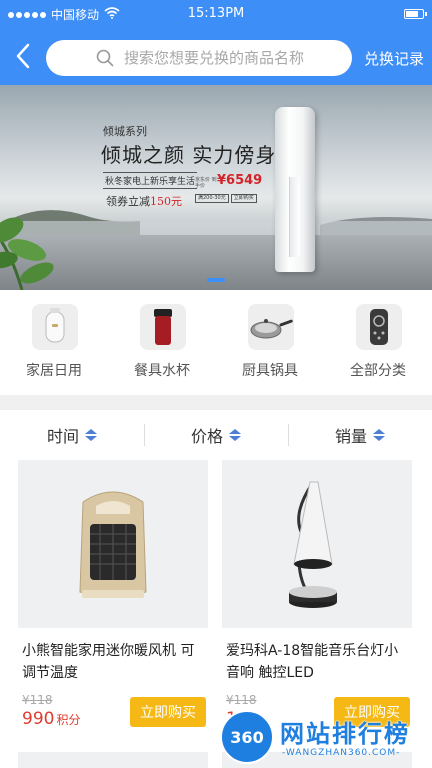 This screenshot has width=432, height=768. What do you see at coordinates (247, 737) in the screenshot?
I see `watermark-badge: 360` at bounding box center [247, 737].